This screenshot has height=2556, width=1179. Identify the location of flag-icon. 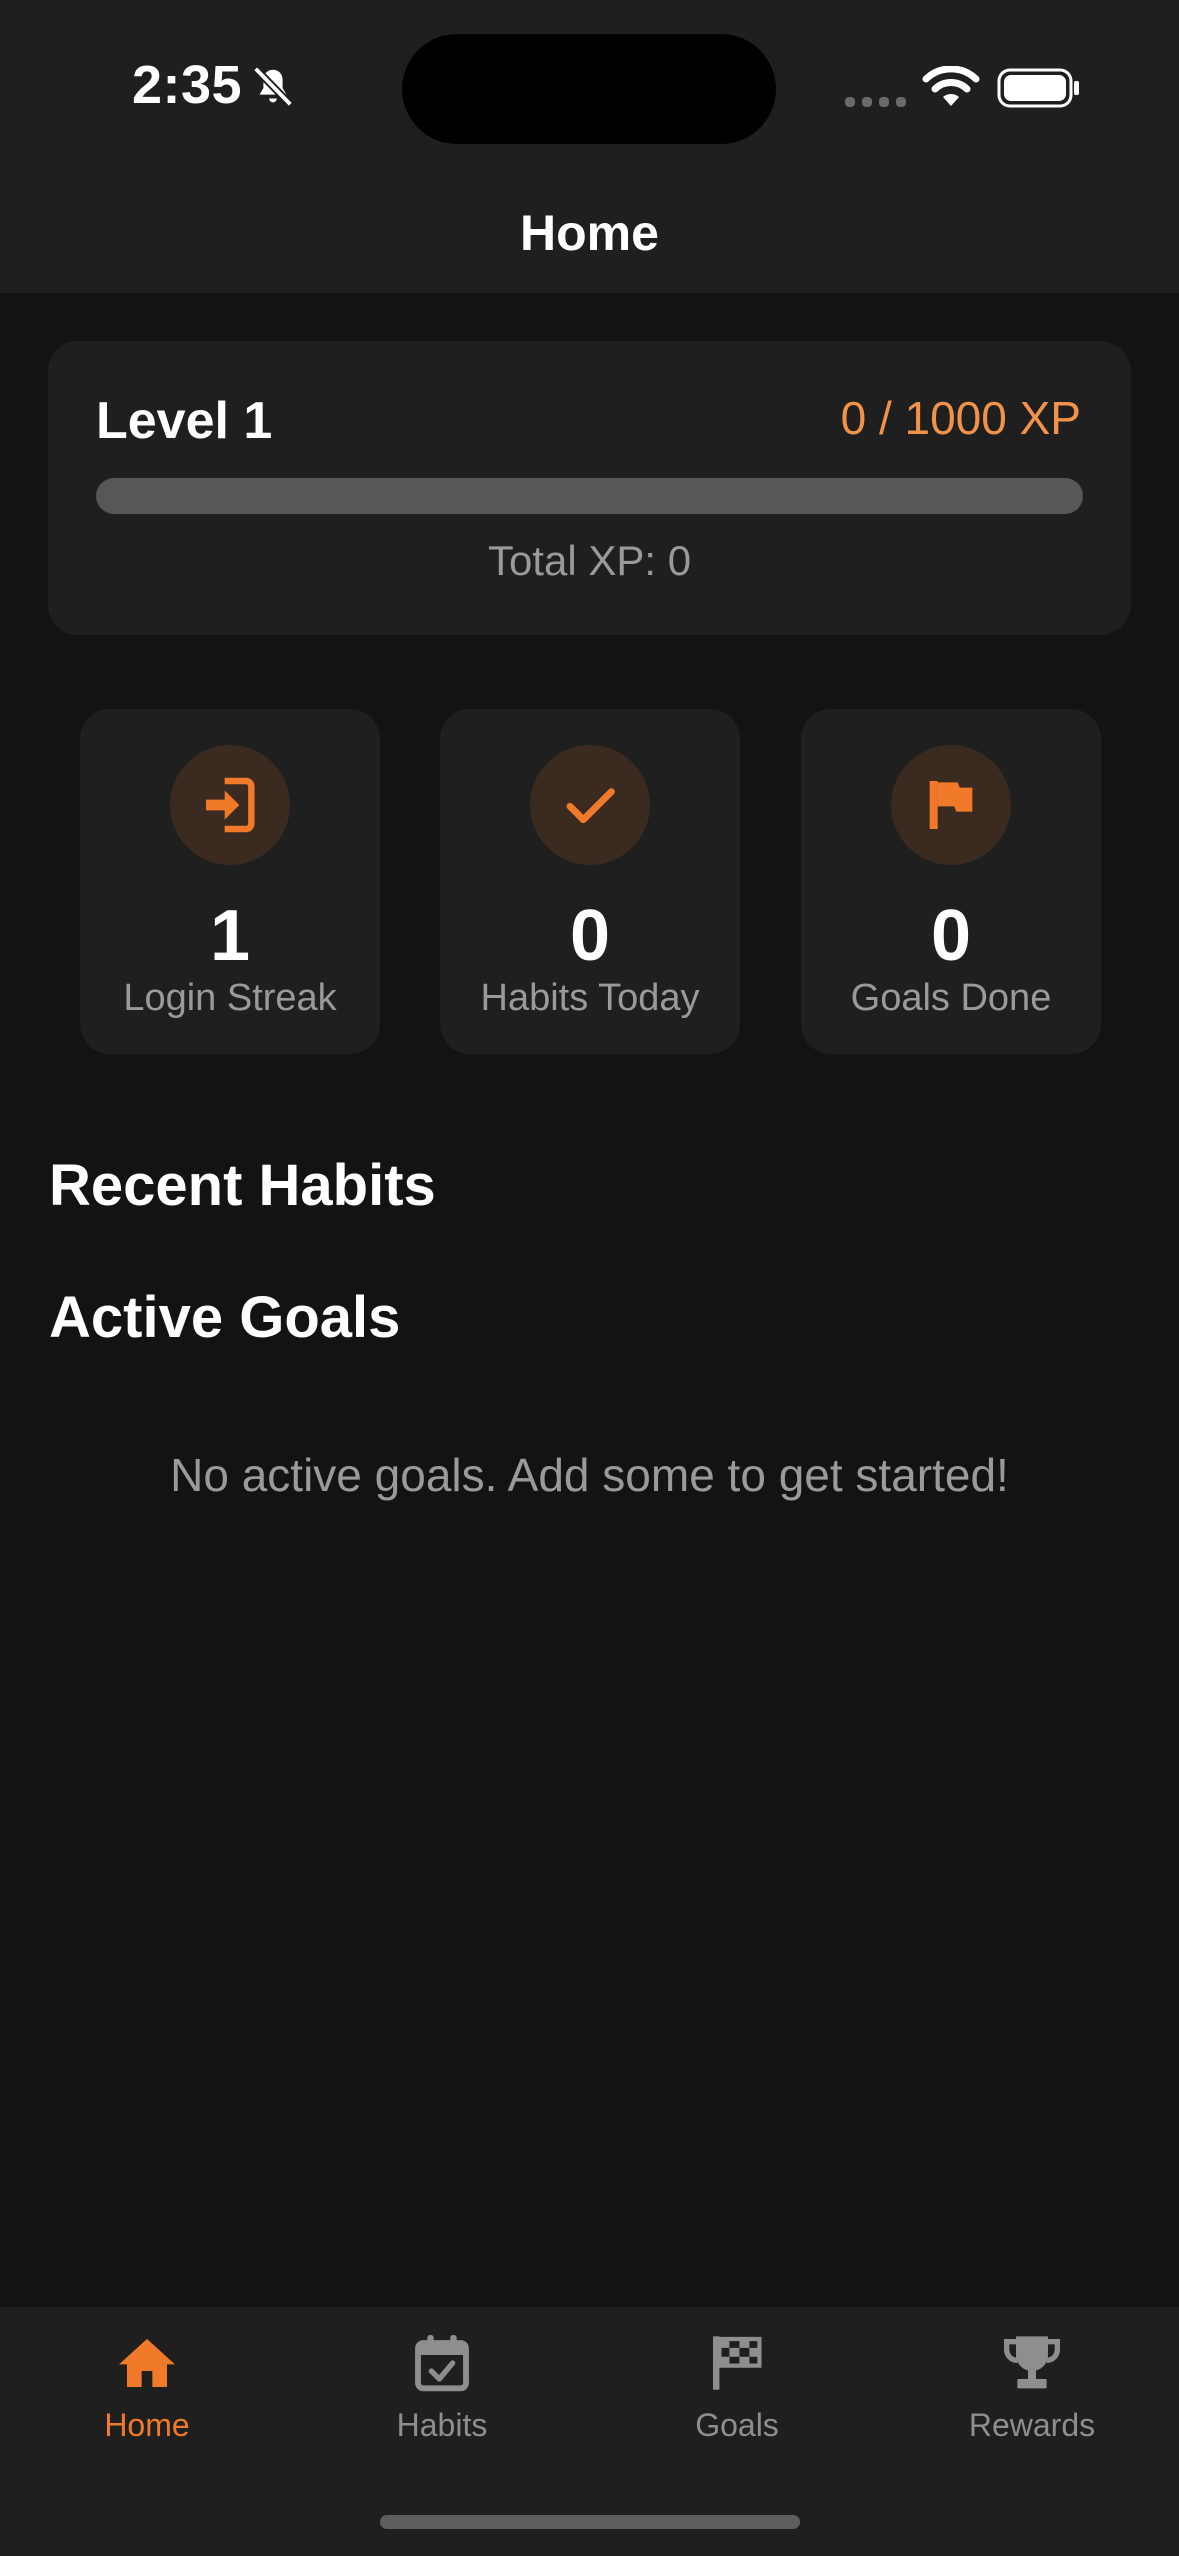
(951, 805).